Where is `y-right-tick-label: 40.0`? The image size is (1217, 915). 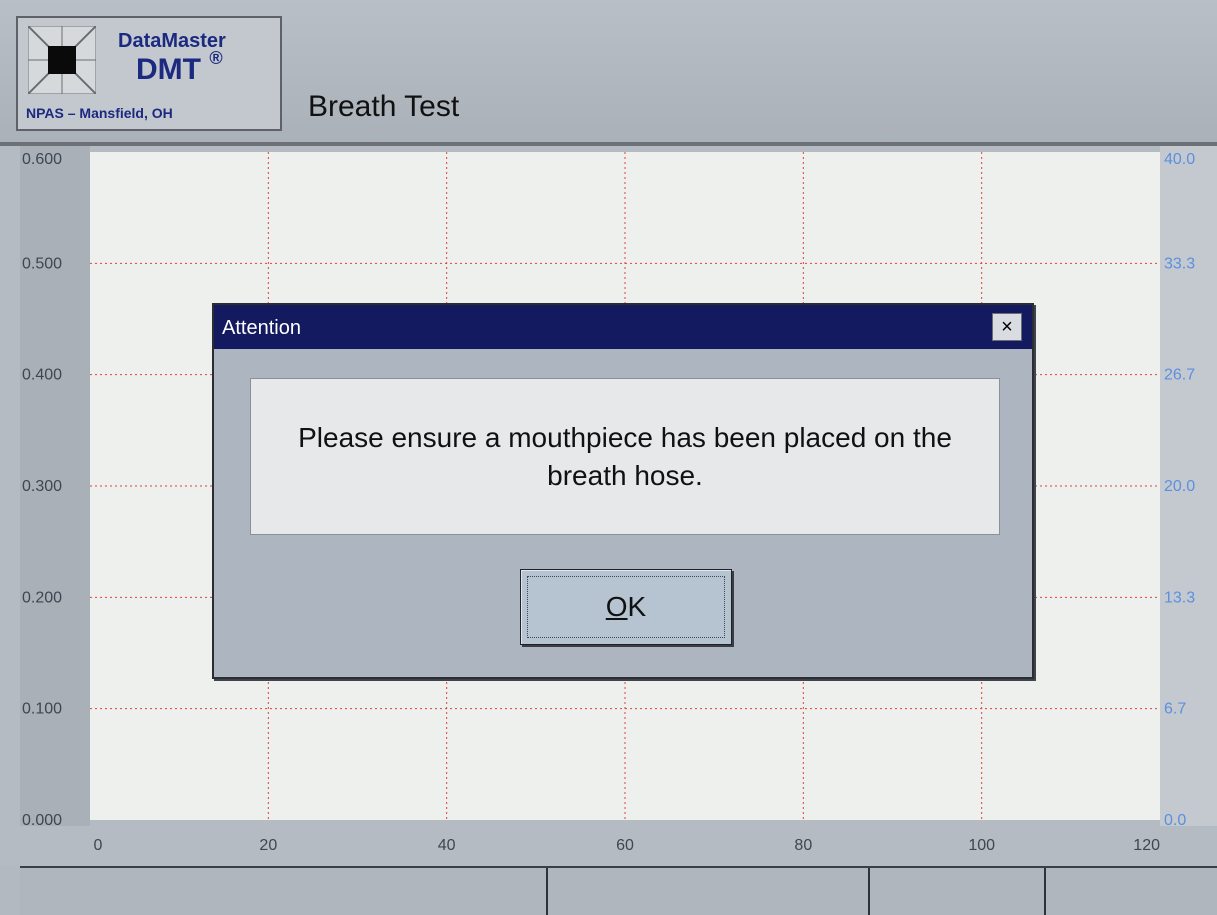
y-right-tick-label: 40.0 is located at coordinates (1179, 159).